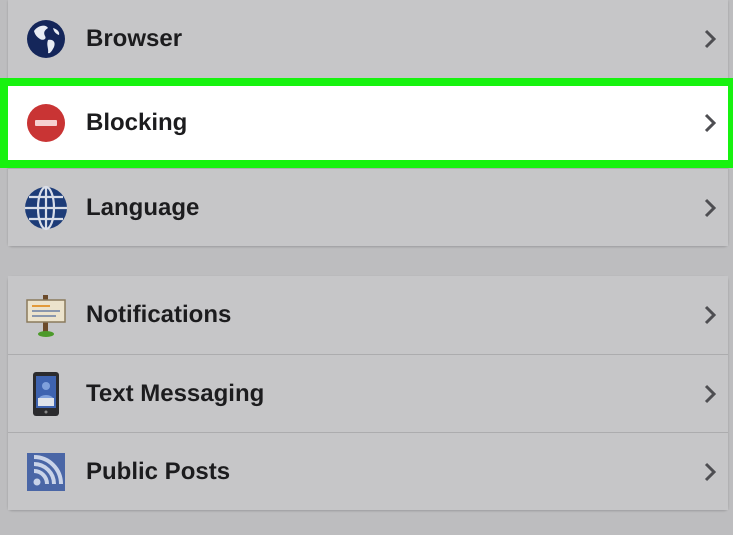  What do you see at coordinates (368, 315) in the screenshot?
I see `settings-row: Notifications` at bounding box center [368, 315].